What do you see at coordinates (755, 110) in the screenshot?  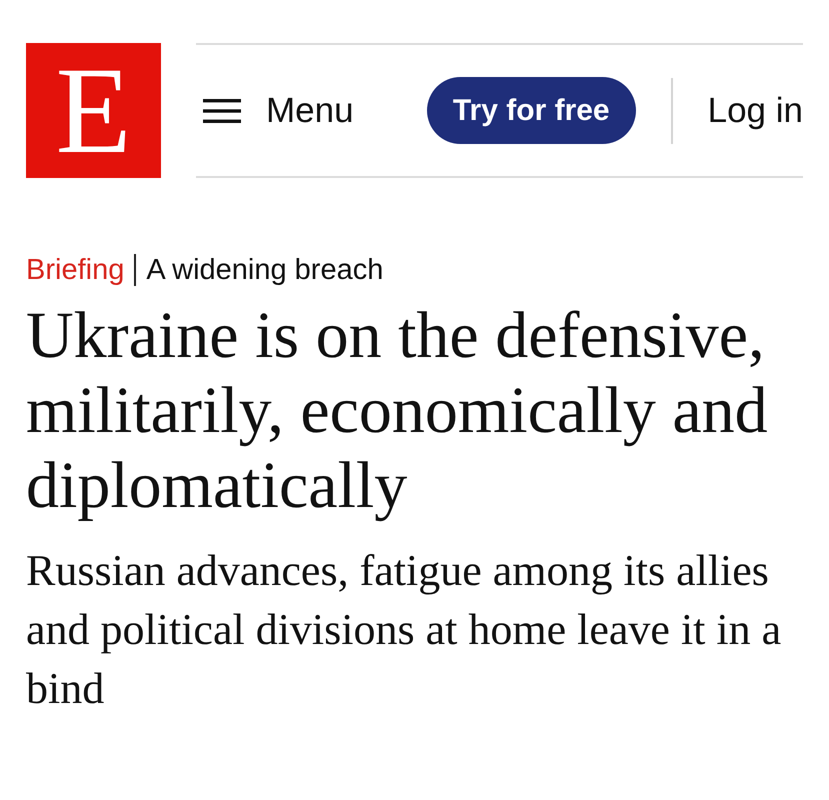 I see `log-in-link: Log in` at bounding box center [755, 110].